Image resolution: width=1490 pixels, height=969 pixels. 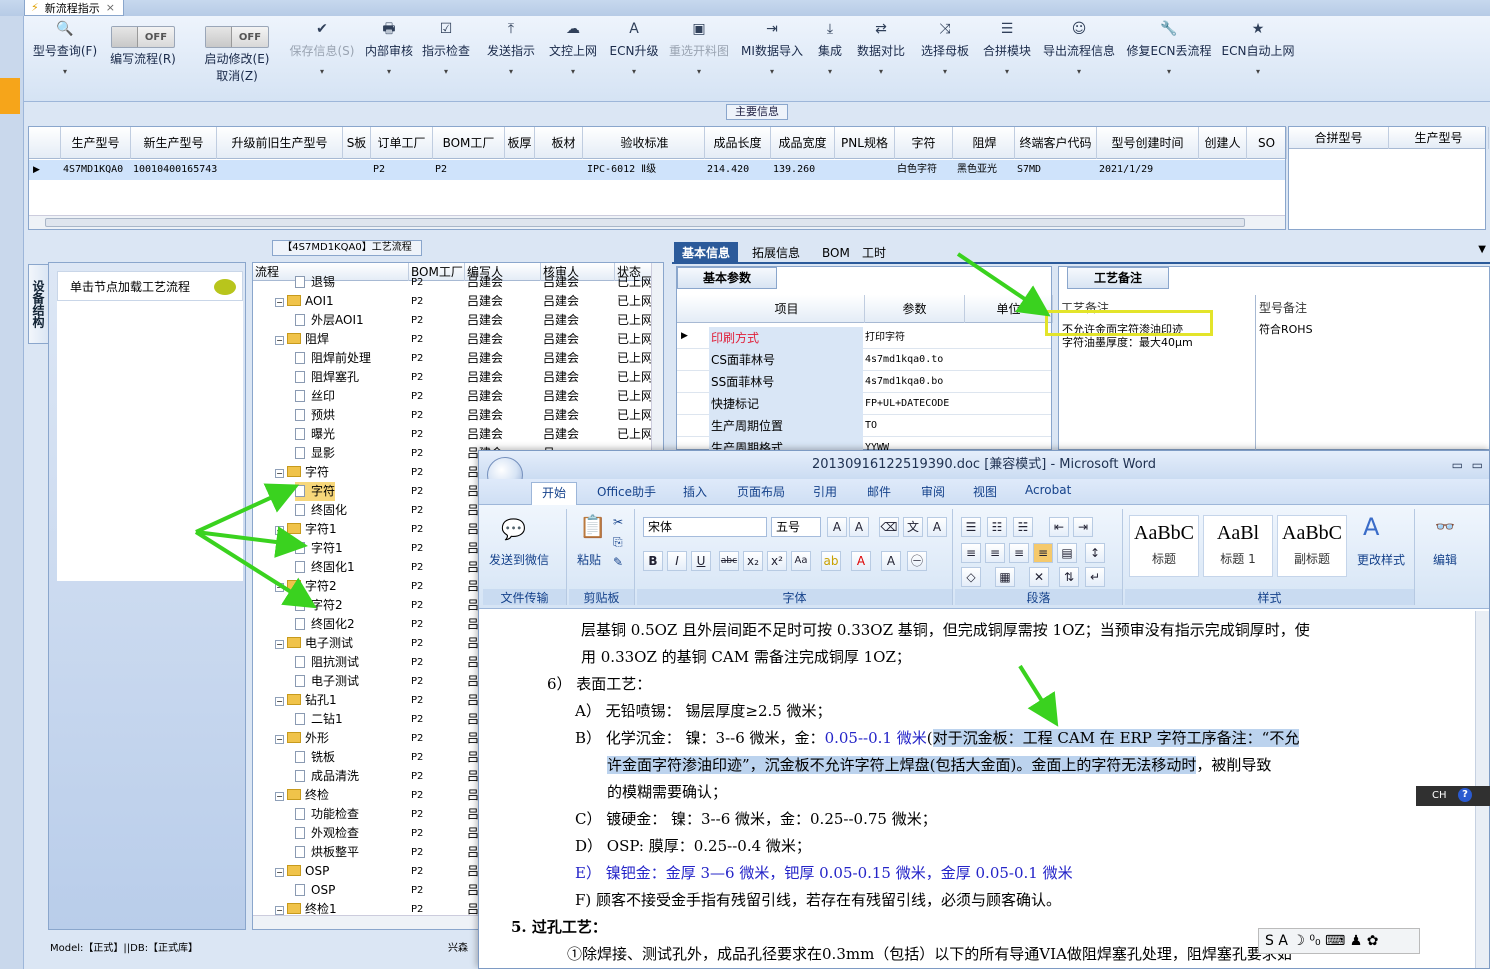 What do you see at coordinates (971, 527) in the screenshot?
I see `bullets-icon: ☰` at bounding box center [971, 527].